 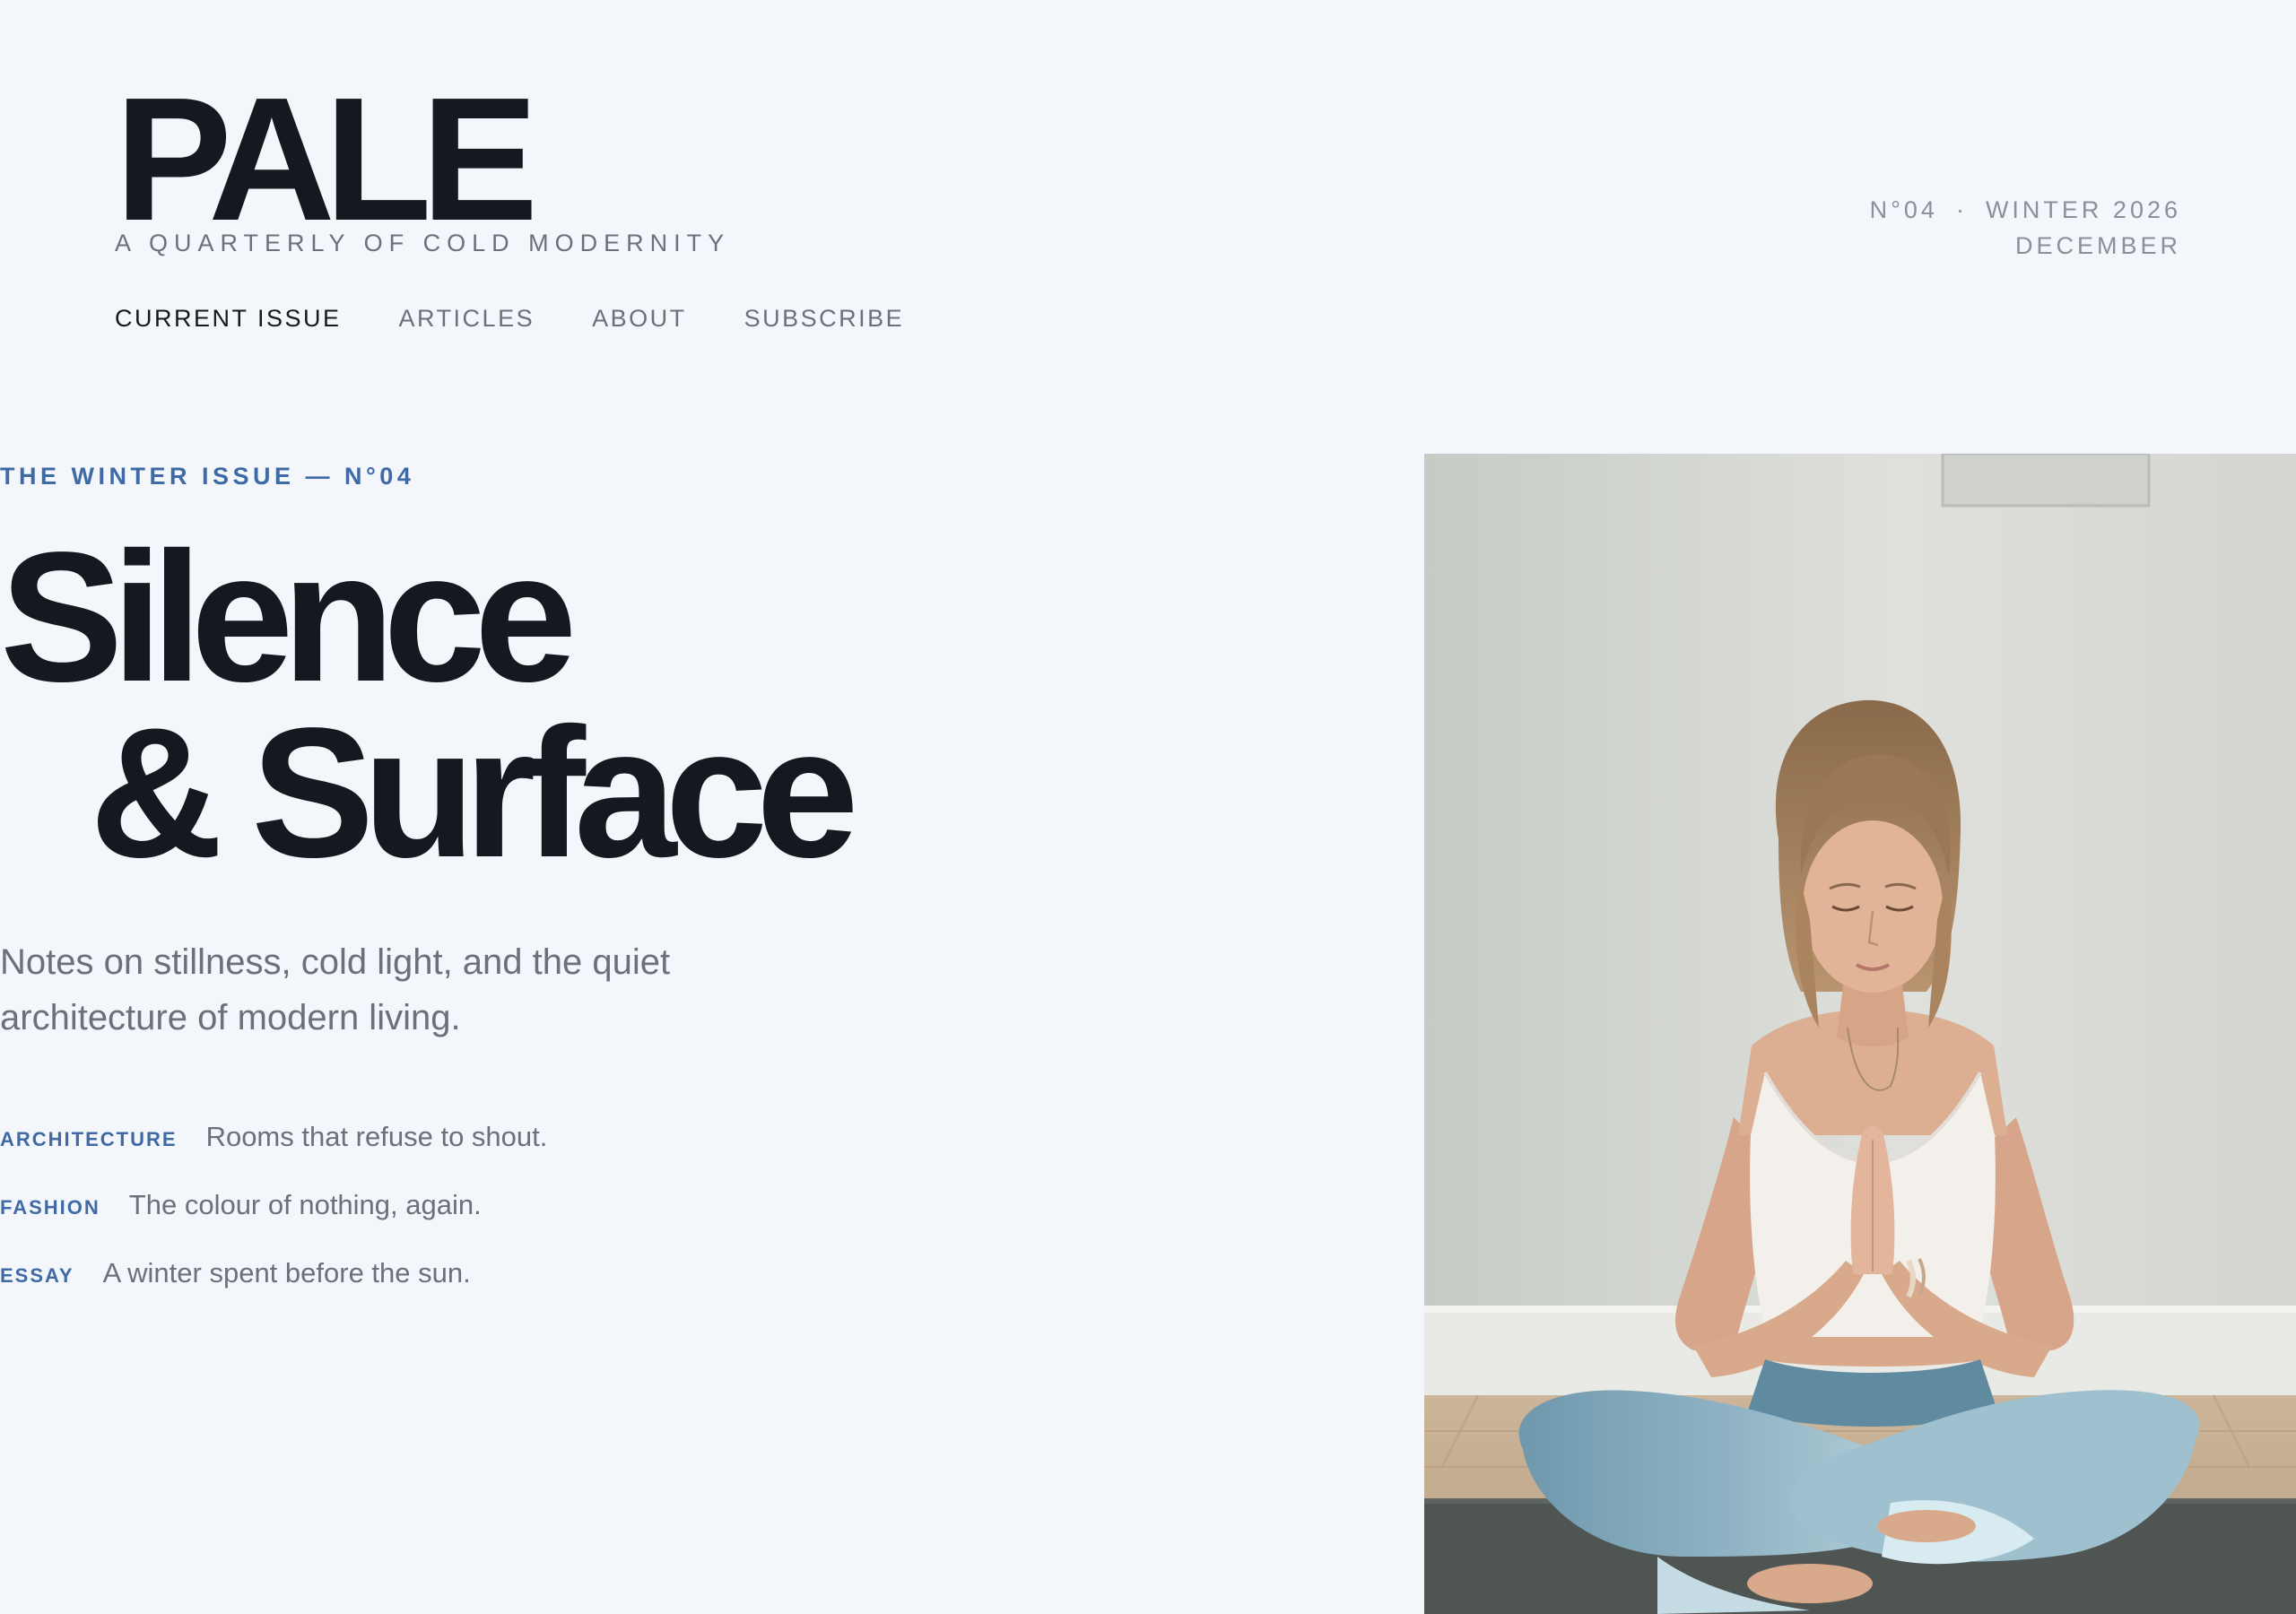 I want to click on nav-current-issue: CURRENT ISSUE, so click(x=228, y=319).